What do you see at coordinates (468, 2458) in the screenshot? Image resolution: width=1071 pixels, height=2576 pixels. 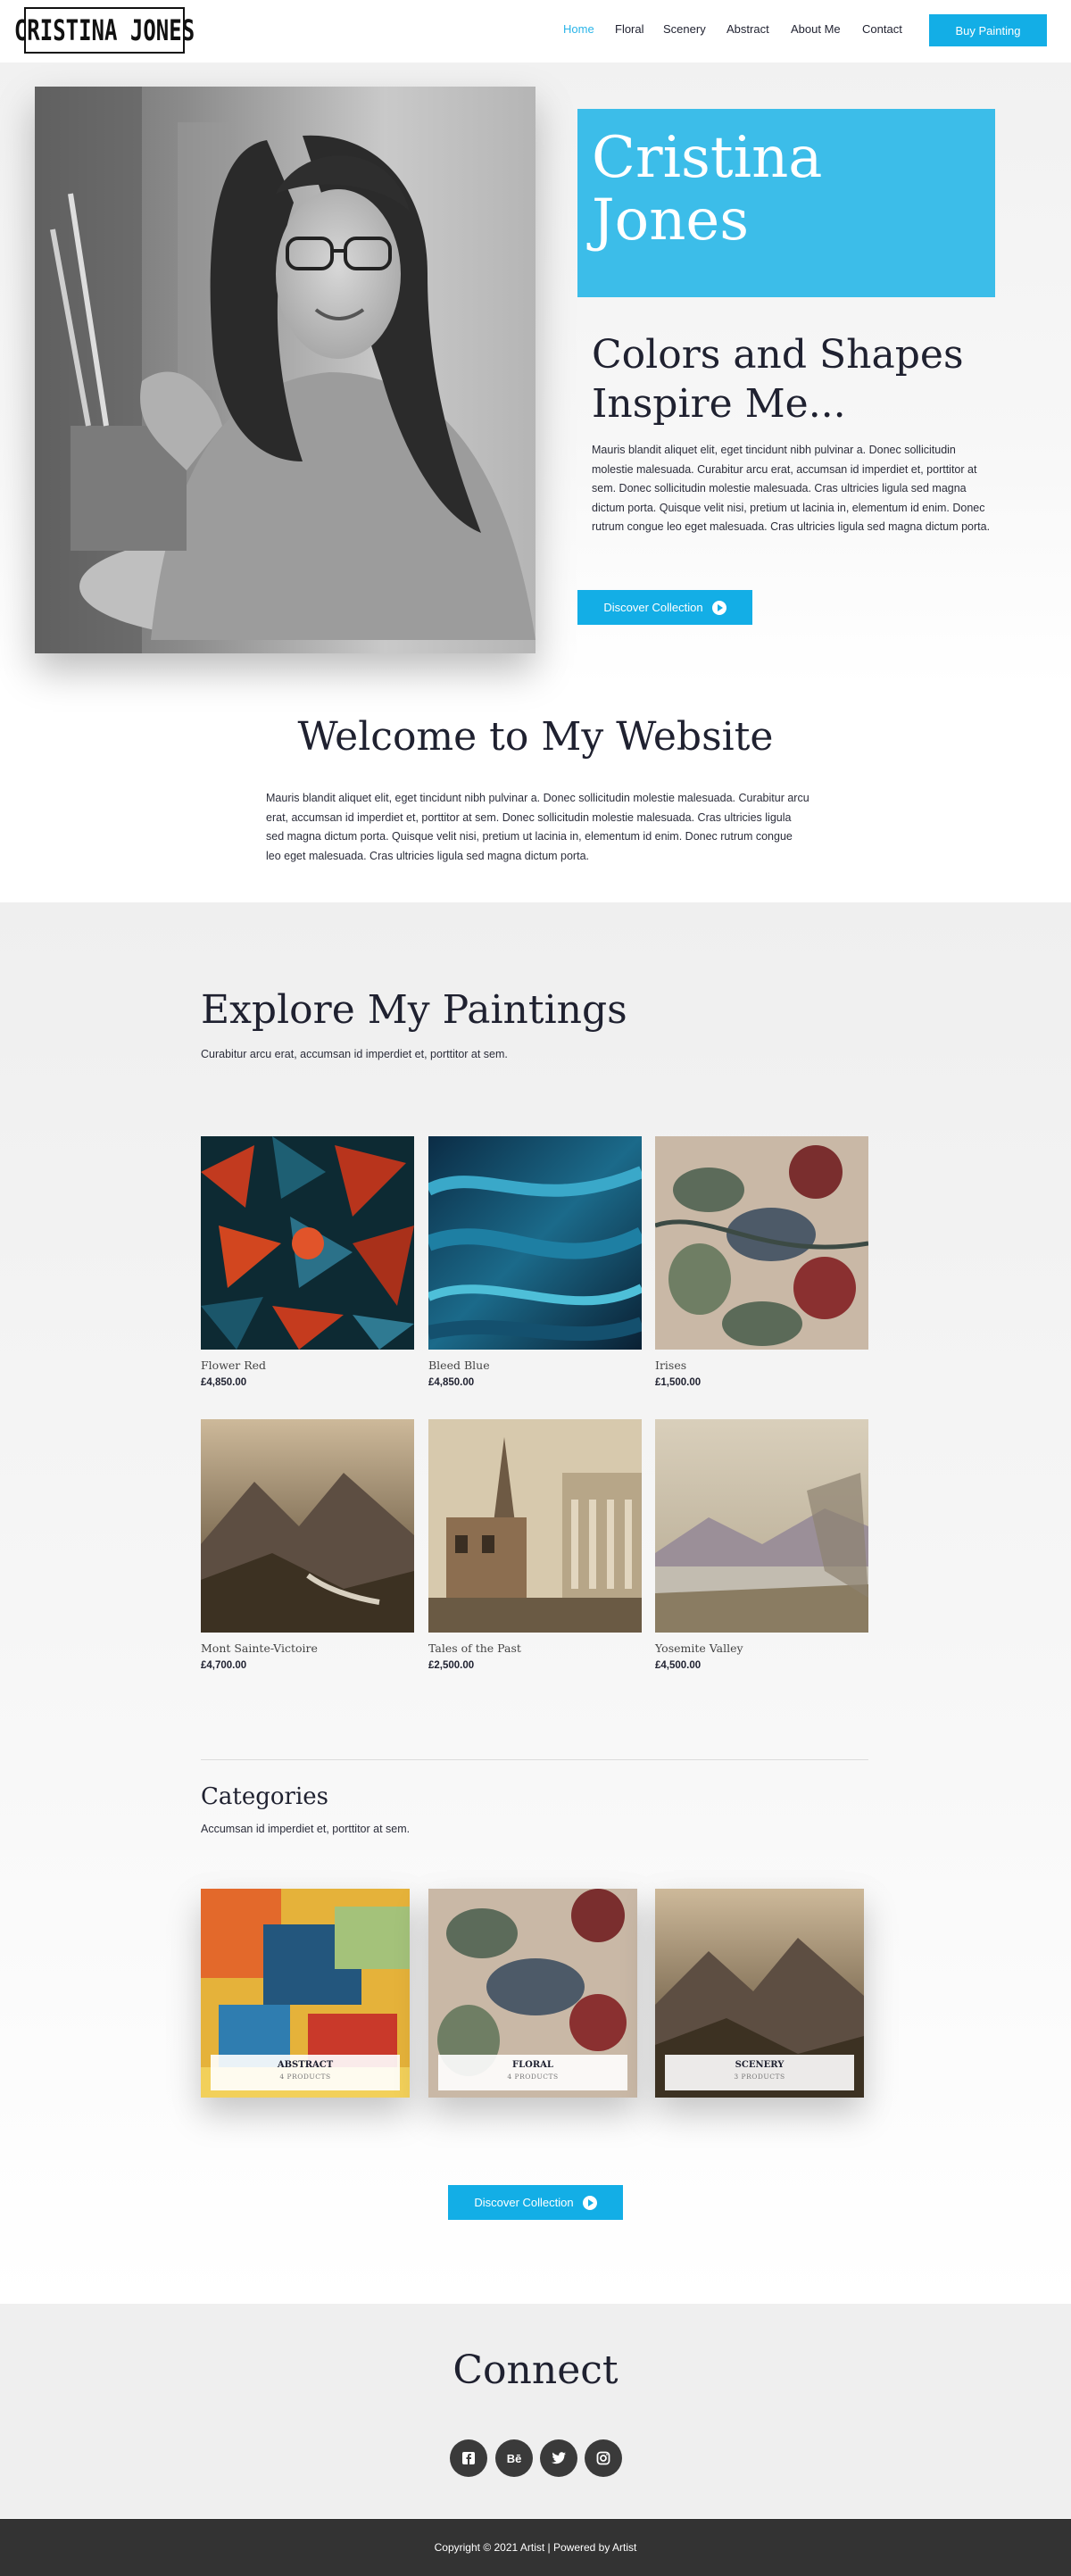 I see `facebook-icon` at bounding box center [468, 2458].